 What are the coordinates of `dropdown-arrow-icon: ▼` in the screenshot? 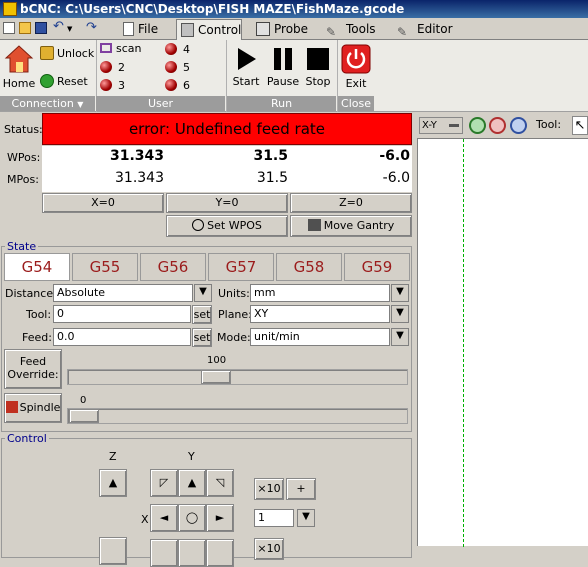 It's located at (80, 104).